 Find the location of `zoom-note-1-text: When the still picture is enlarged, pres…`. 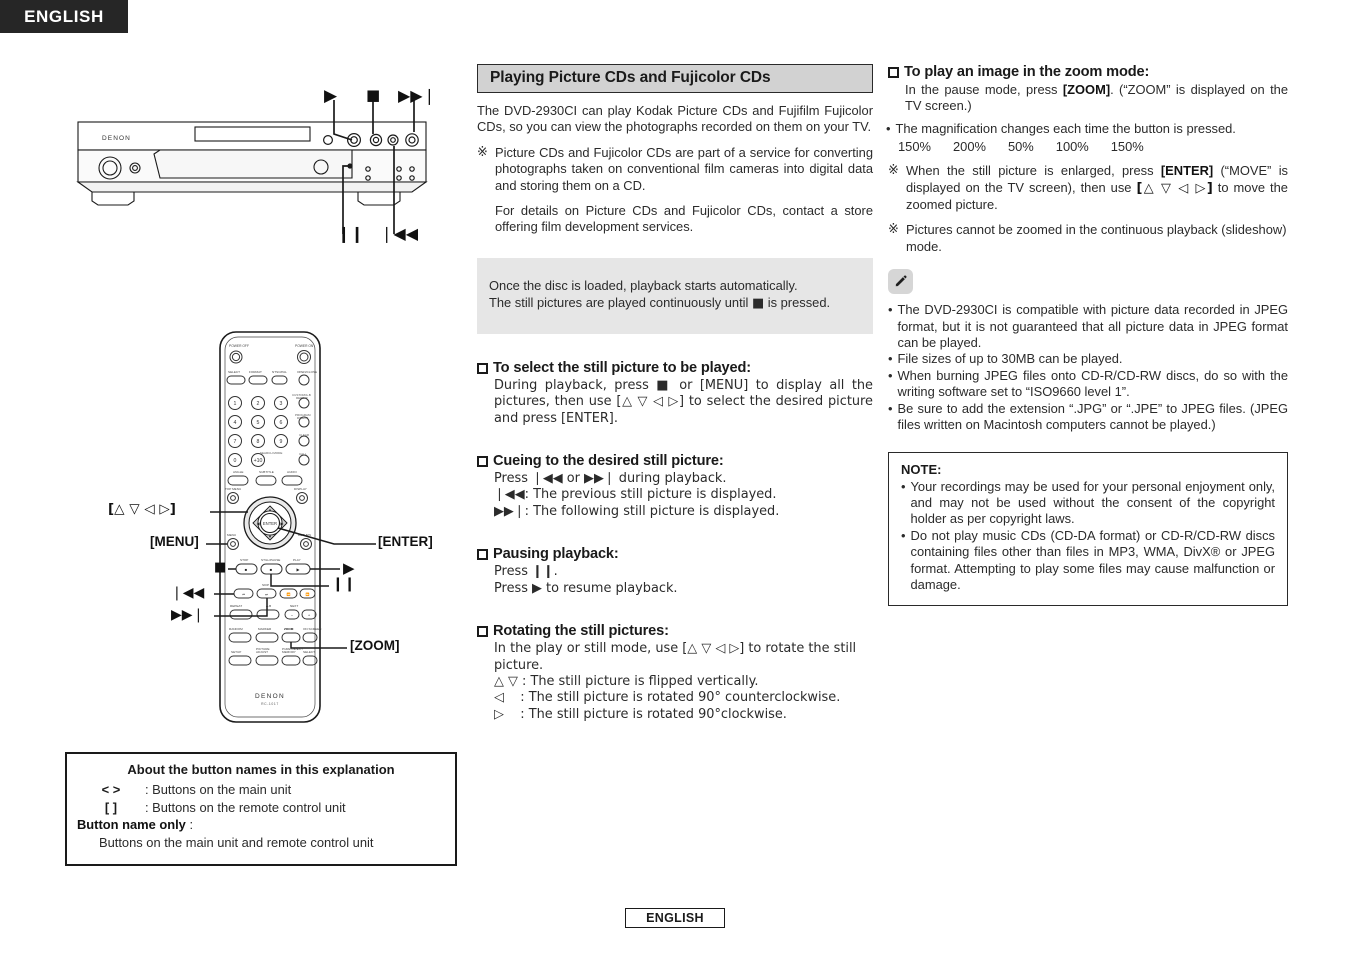

zoom-note-1-text: When the still picture is enlarged, pres… is located at coordinates (1097, 188).